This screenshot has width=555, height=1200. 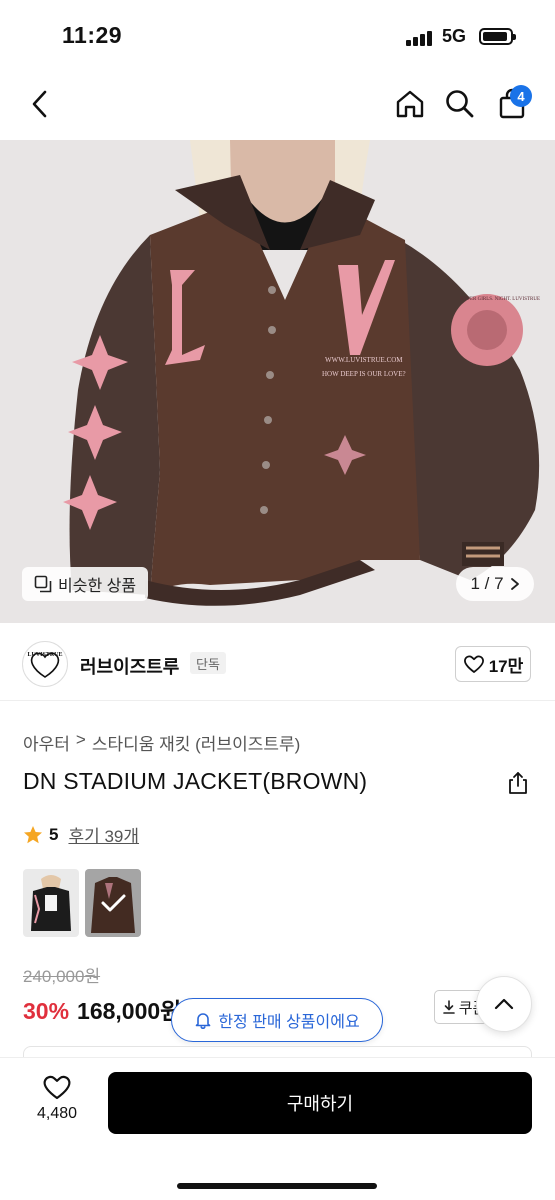 I want to click on info-box, so click(x=277, y=1052).